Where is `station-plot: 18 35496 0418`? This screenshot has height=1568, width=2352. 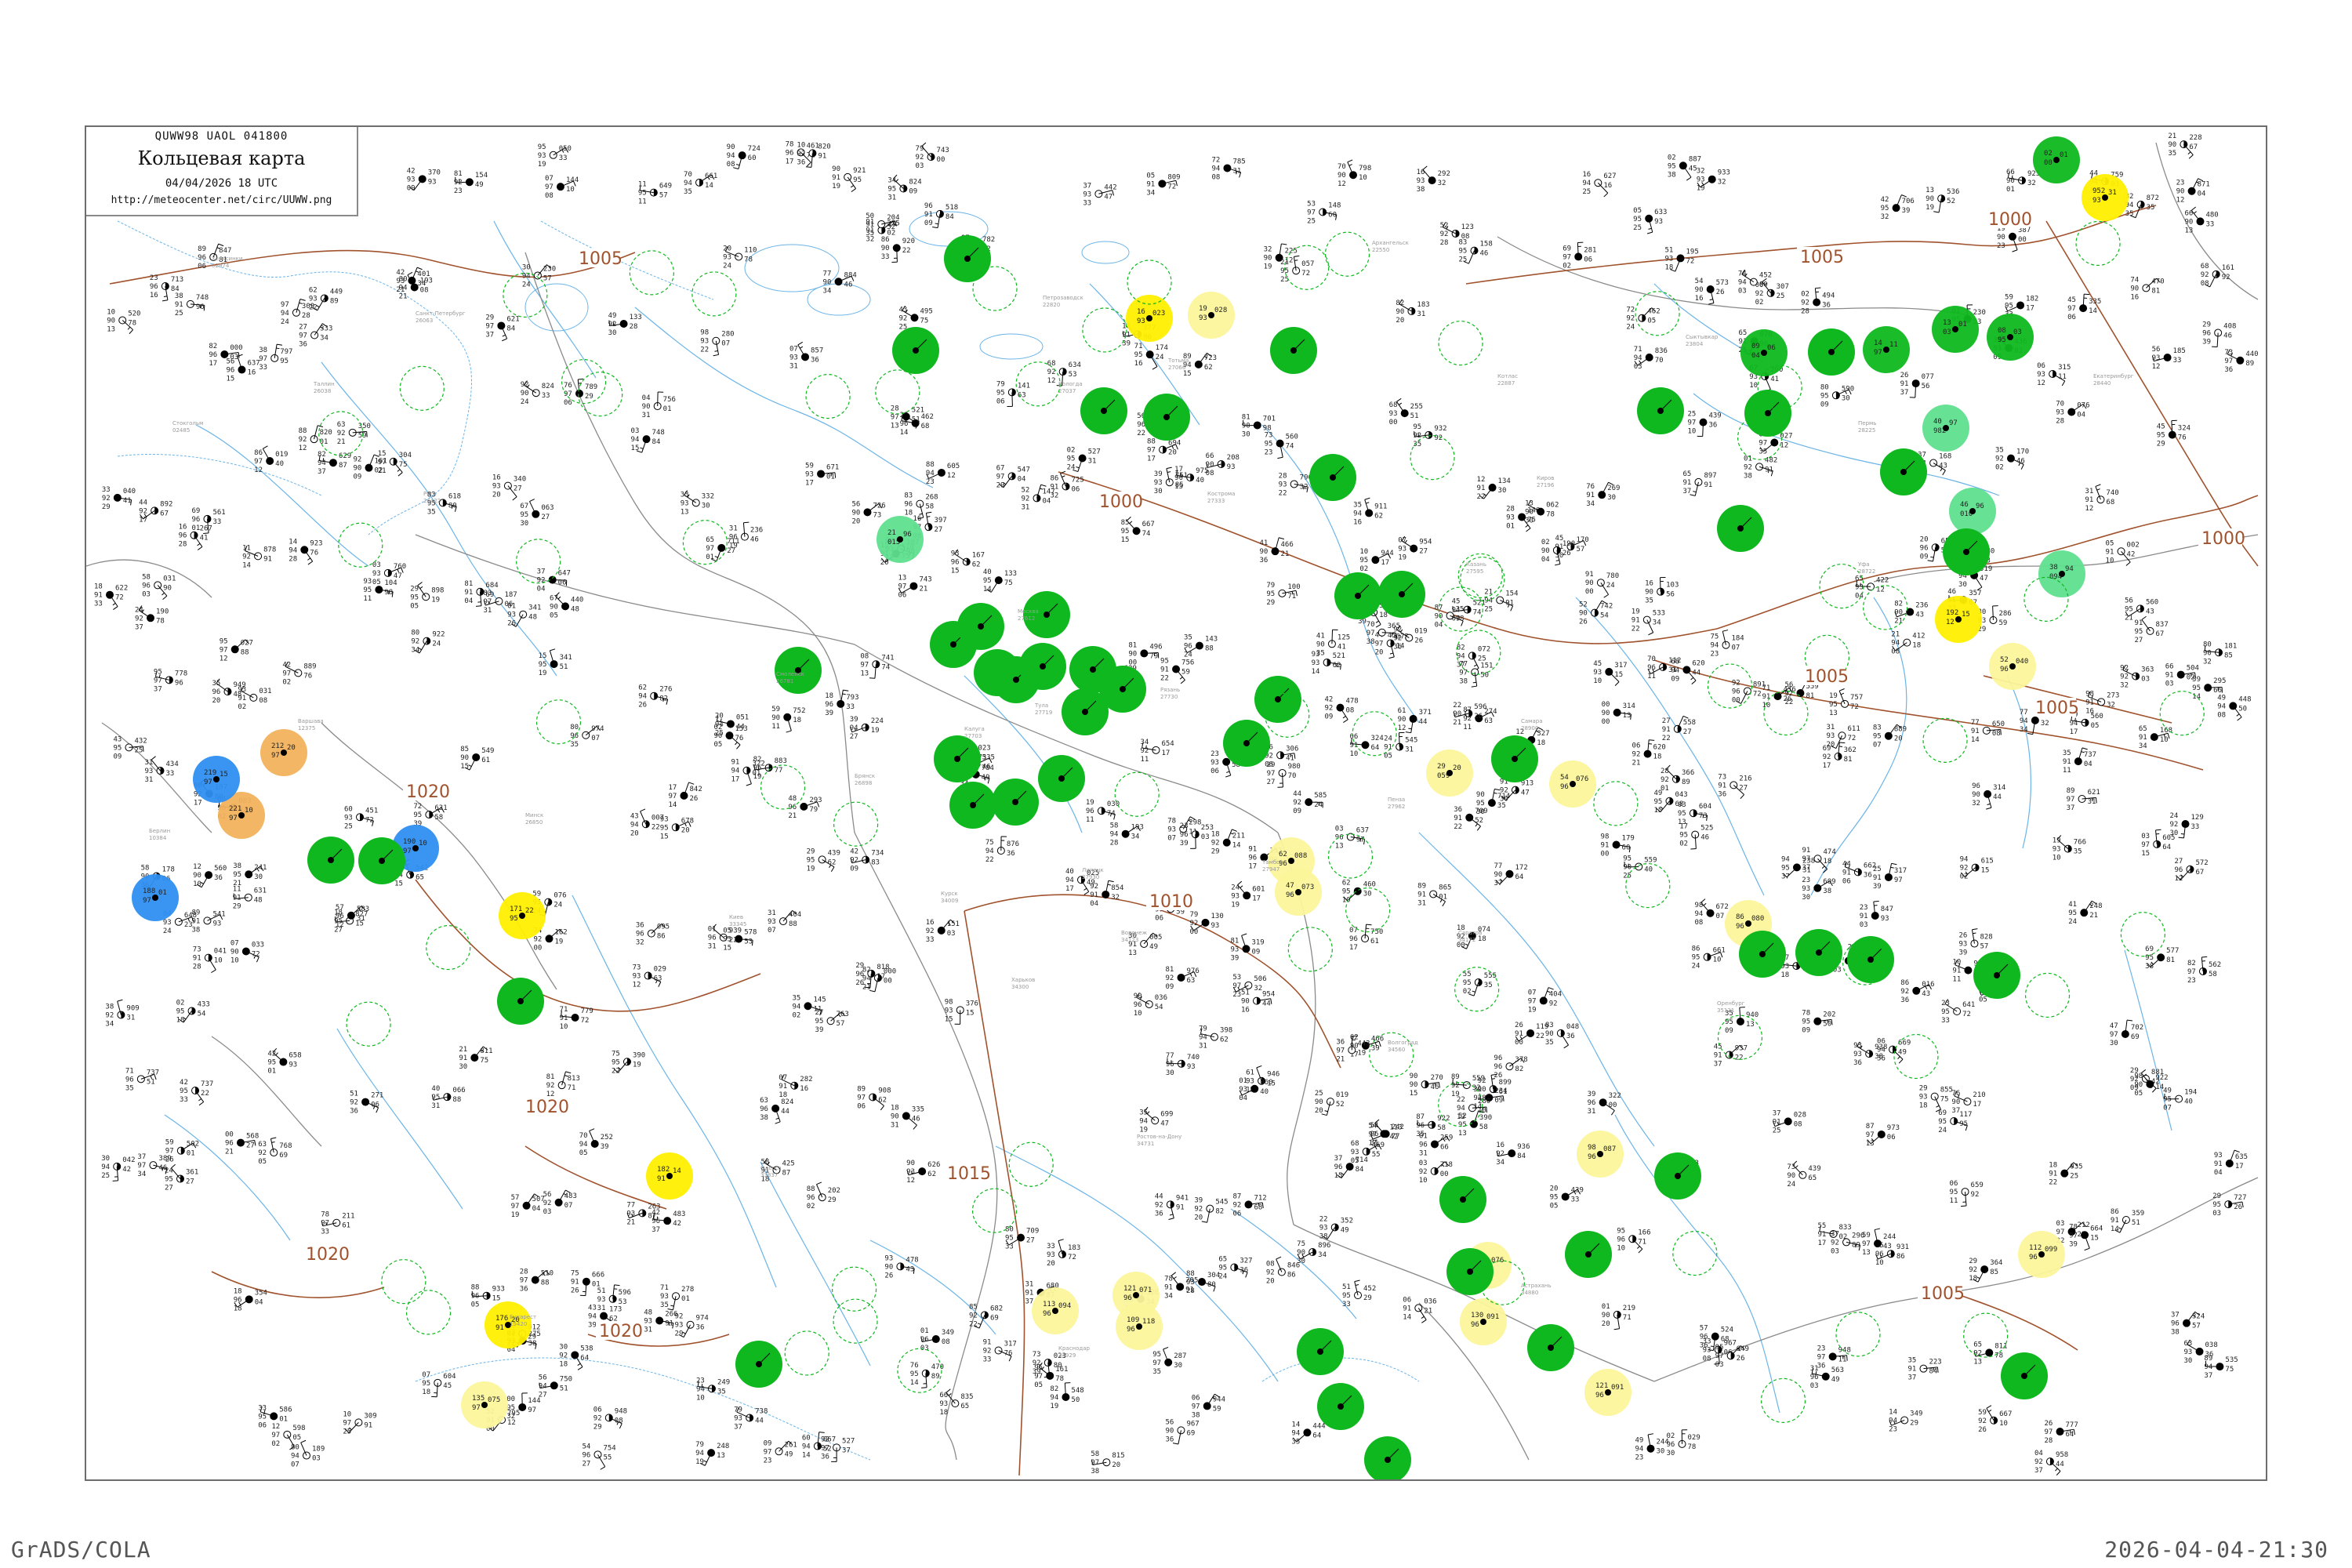
station-plot: 18 35496 0418 is located at coordinates (250, 1299).